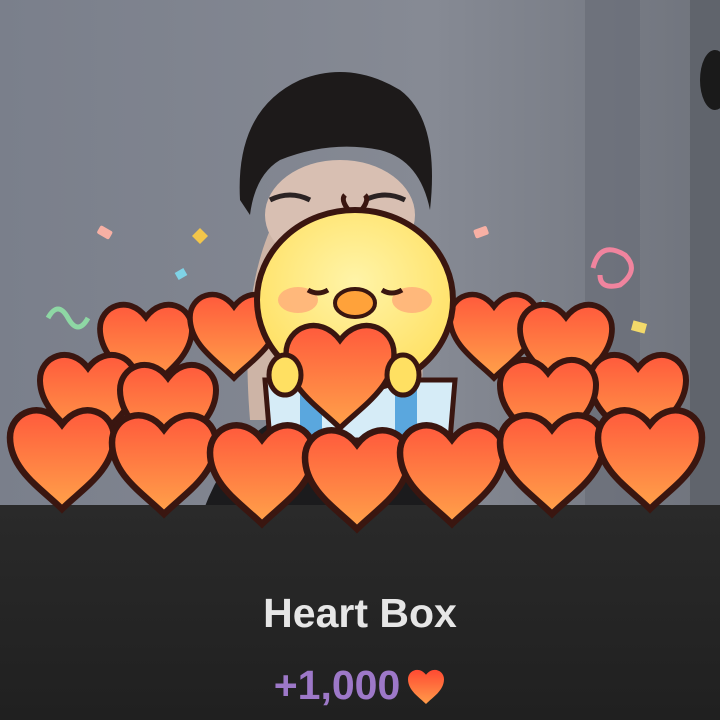 The image size is (720, 720). I want to click on heart-icon, so click(426, 686).